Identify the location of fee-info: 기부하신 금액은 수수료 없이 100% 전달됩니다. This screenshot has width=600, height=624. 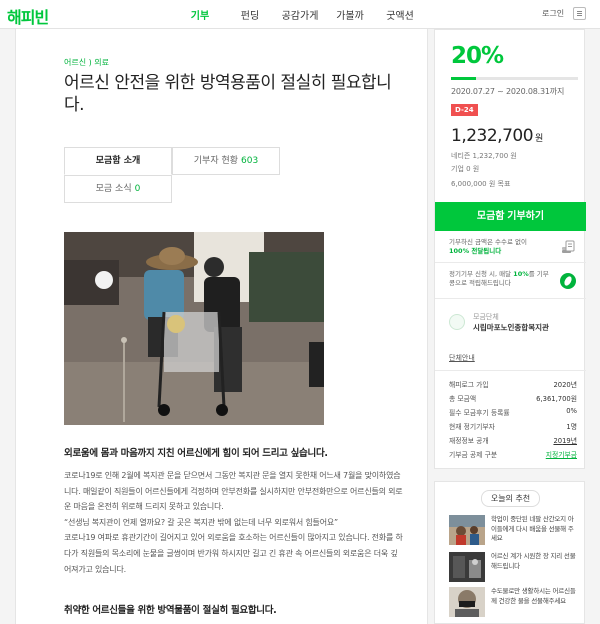
(499, 247).